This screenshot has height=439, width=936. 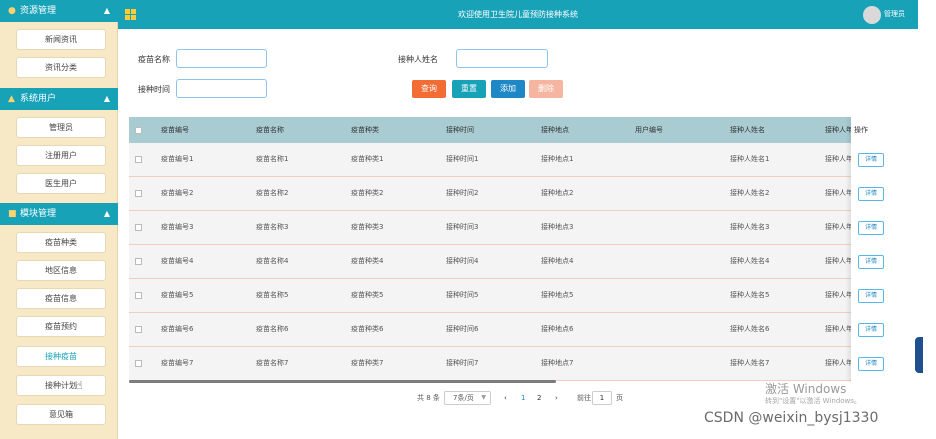 I want to click on sidebar-item-suggestion-box: 意见箱, so click(x=61, y=414).